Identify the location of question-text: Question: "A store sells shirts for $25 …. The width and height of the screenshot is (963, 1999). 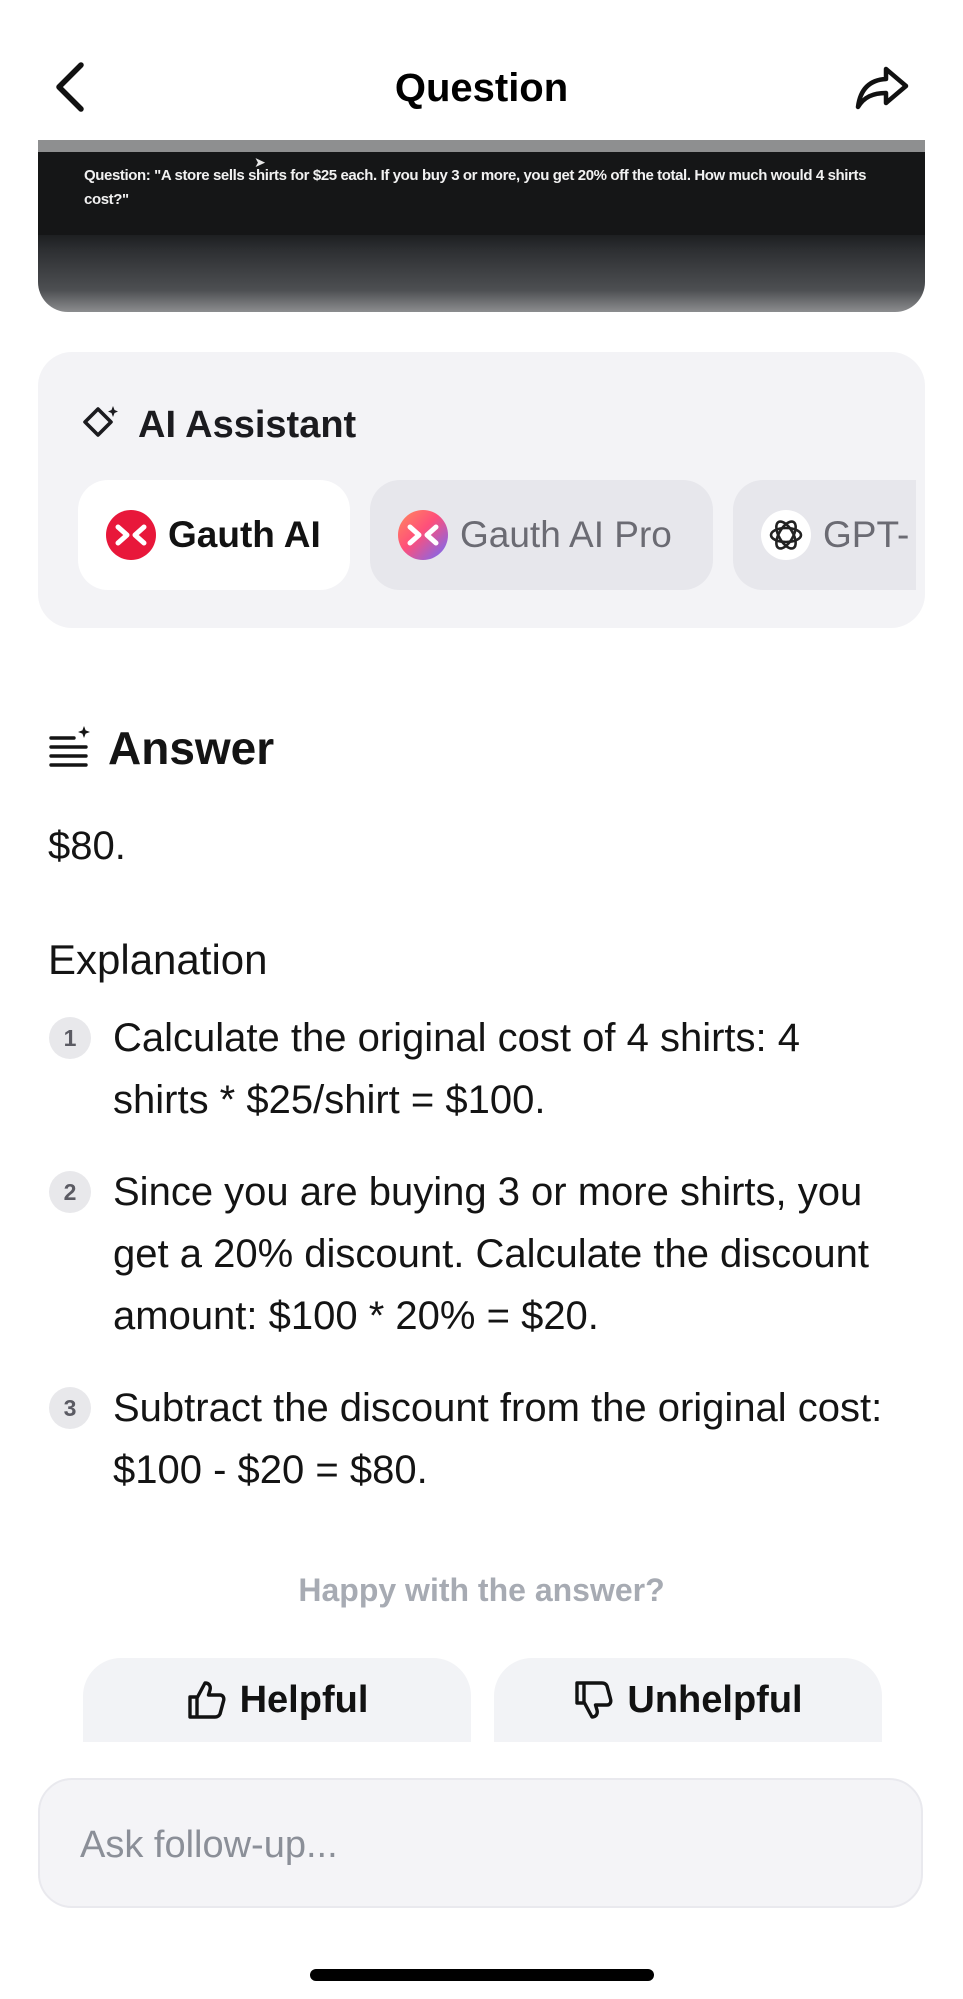
(475, 187).